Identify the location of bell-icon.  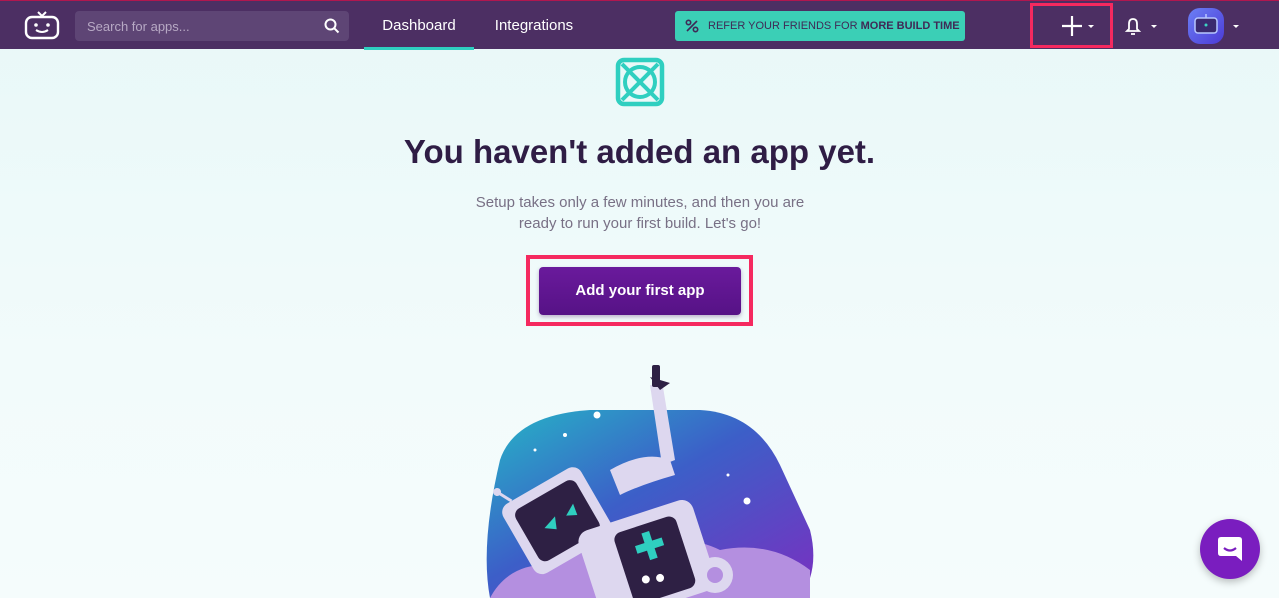
(1140, 26).